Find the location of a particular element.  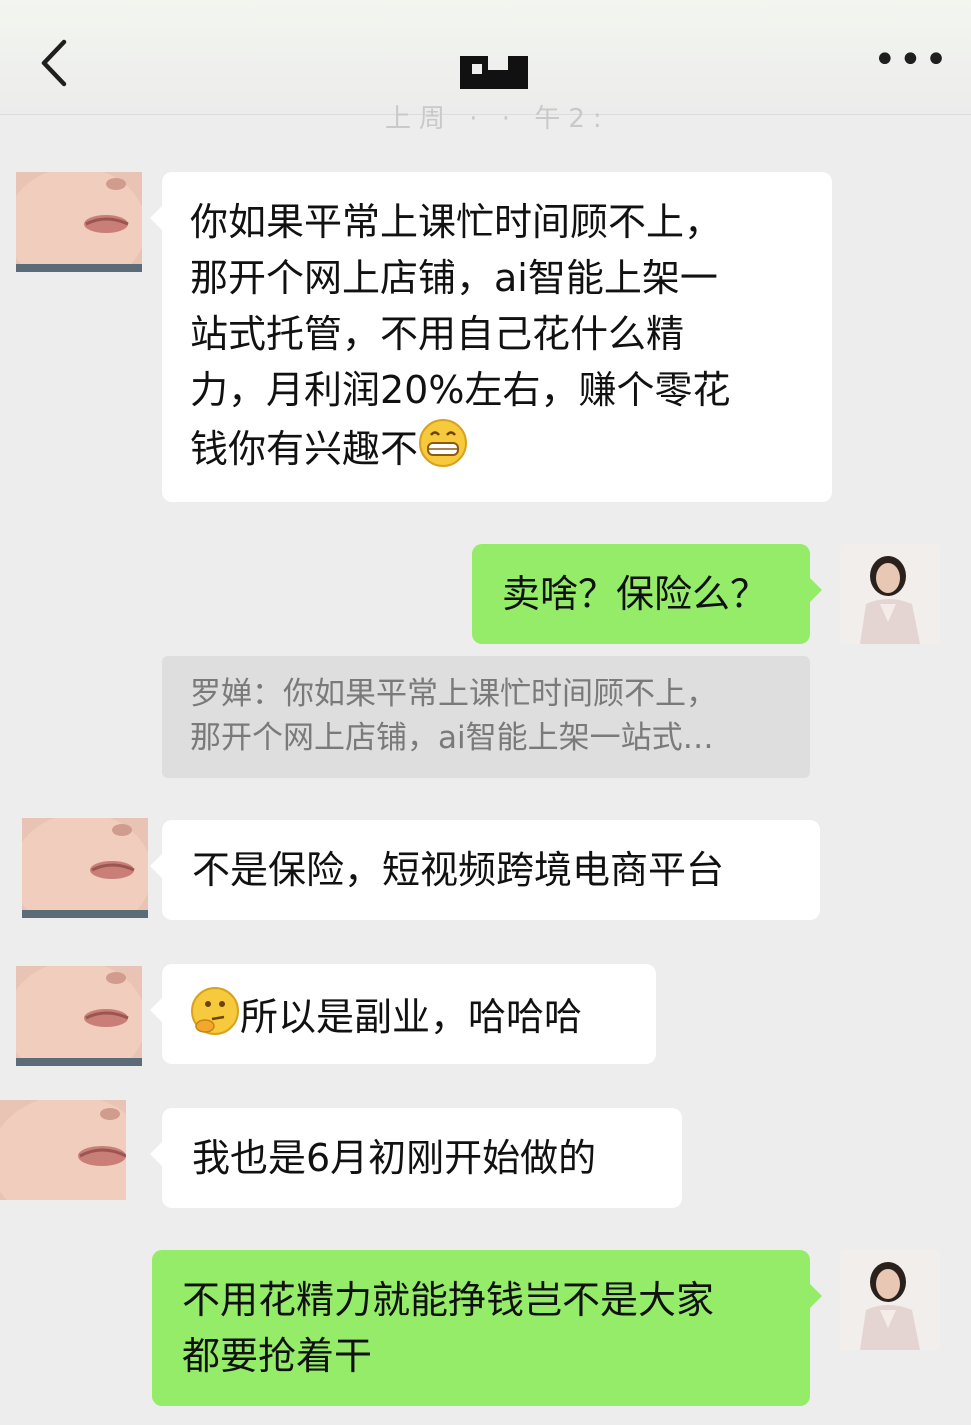

message-text: 不用花精力就能挣钱岂不是大家 is located at coordinates (448, 1300).